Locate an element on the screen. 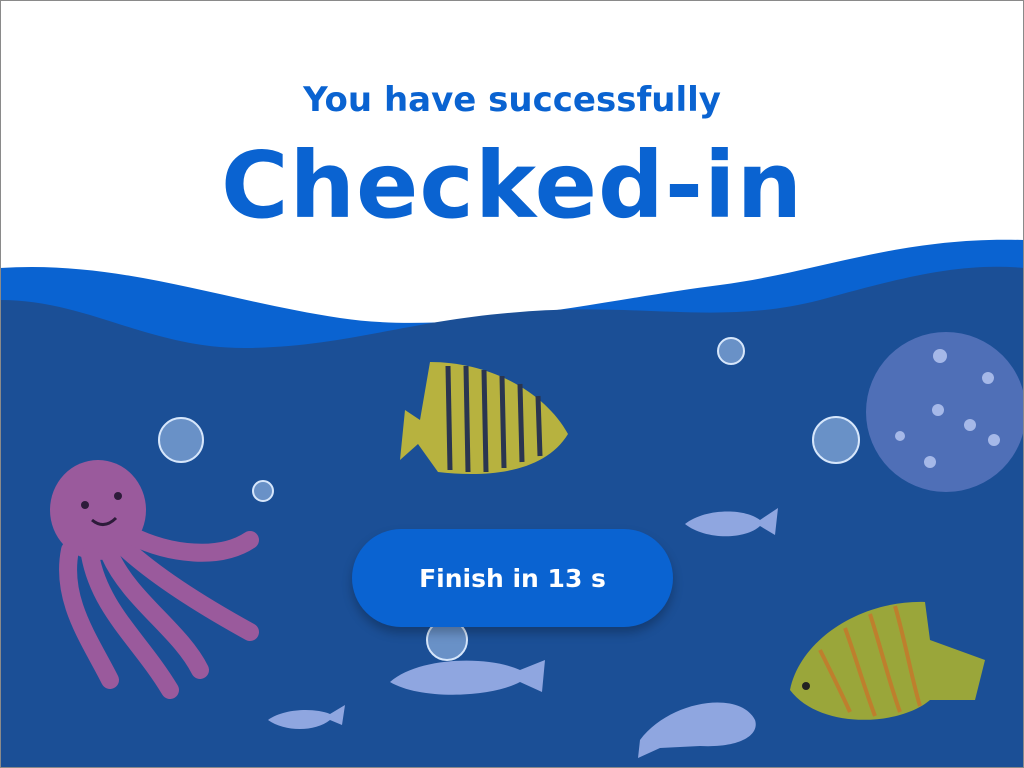  checkin-subtitle: You have successfully is located at coordinates (512, 100).